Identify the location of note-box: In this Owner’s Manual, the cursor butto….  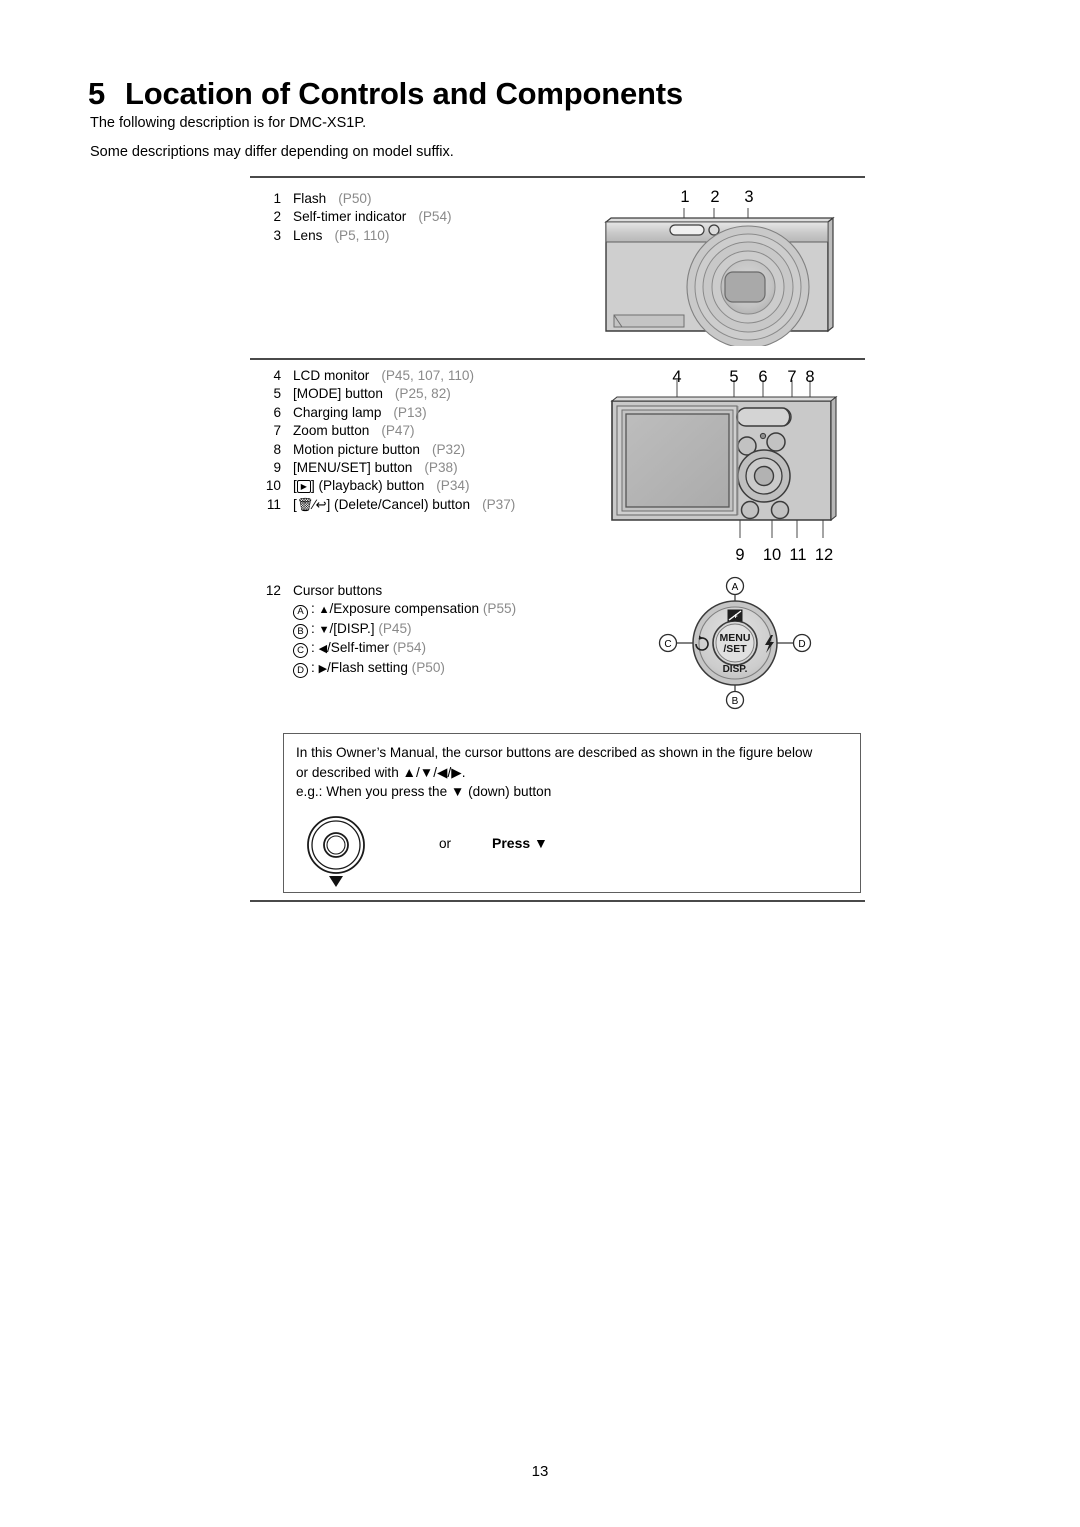
(572, 813).